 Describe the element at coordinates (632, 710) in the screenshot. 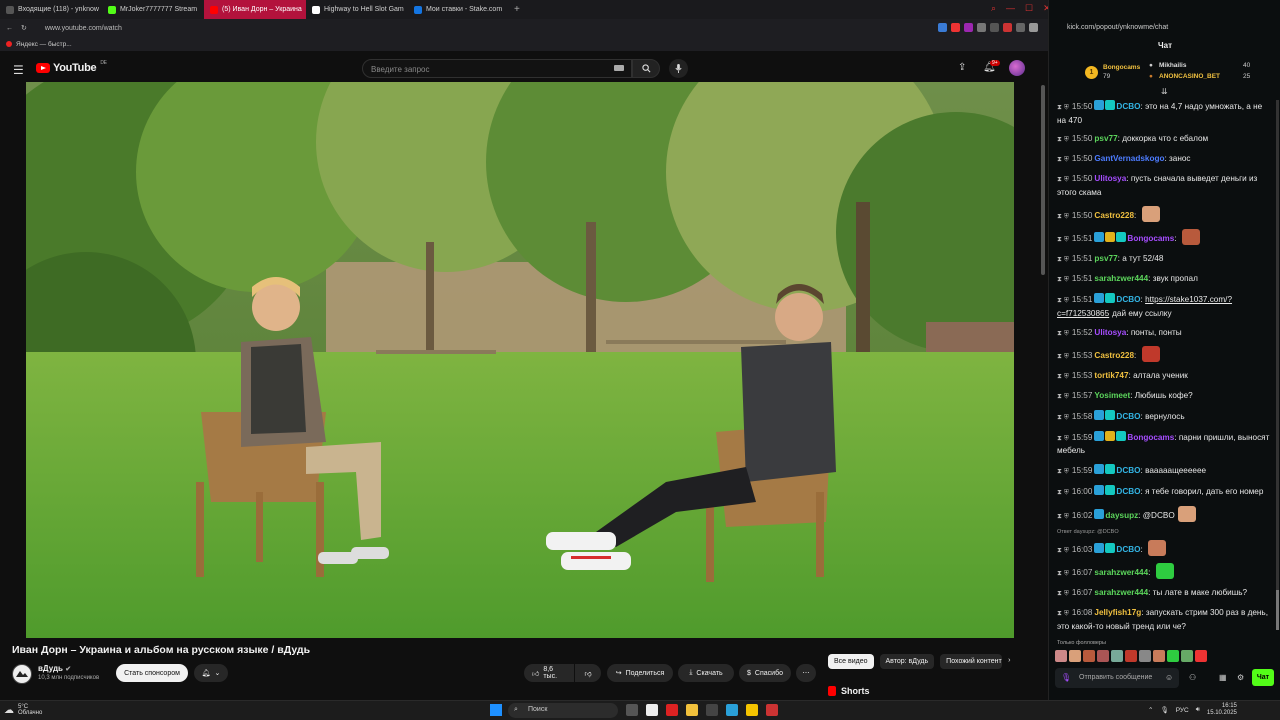

I see `task-view-icon` at that location.